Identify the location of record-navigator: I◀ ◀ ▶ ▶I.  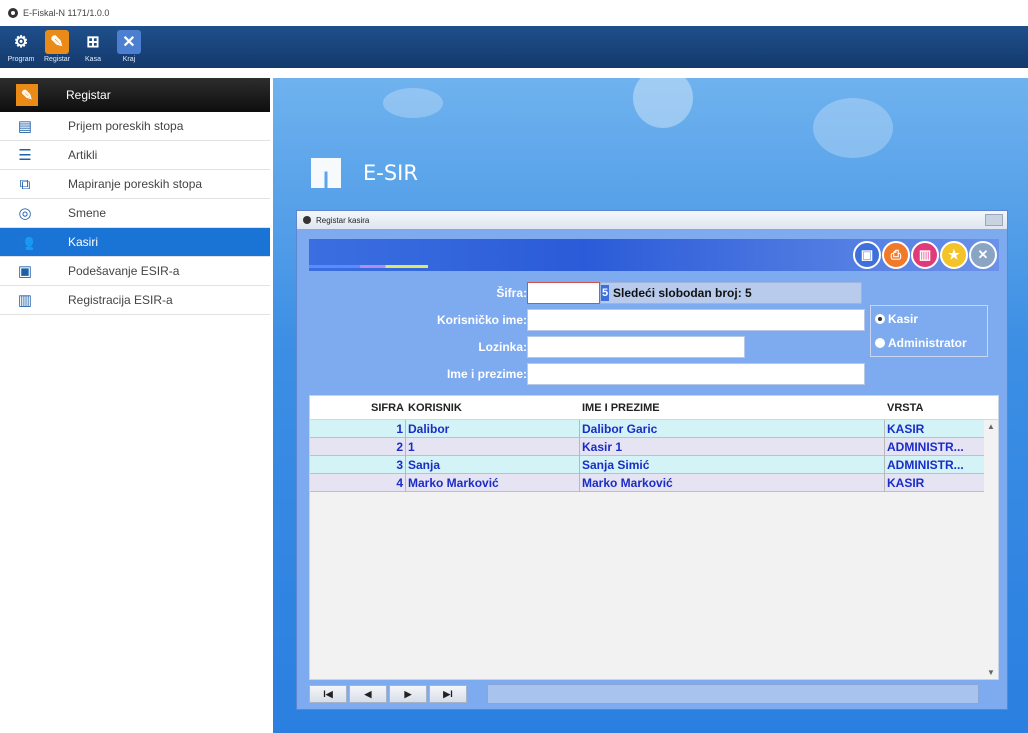
(654, 694).